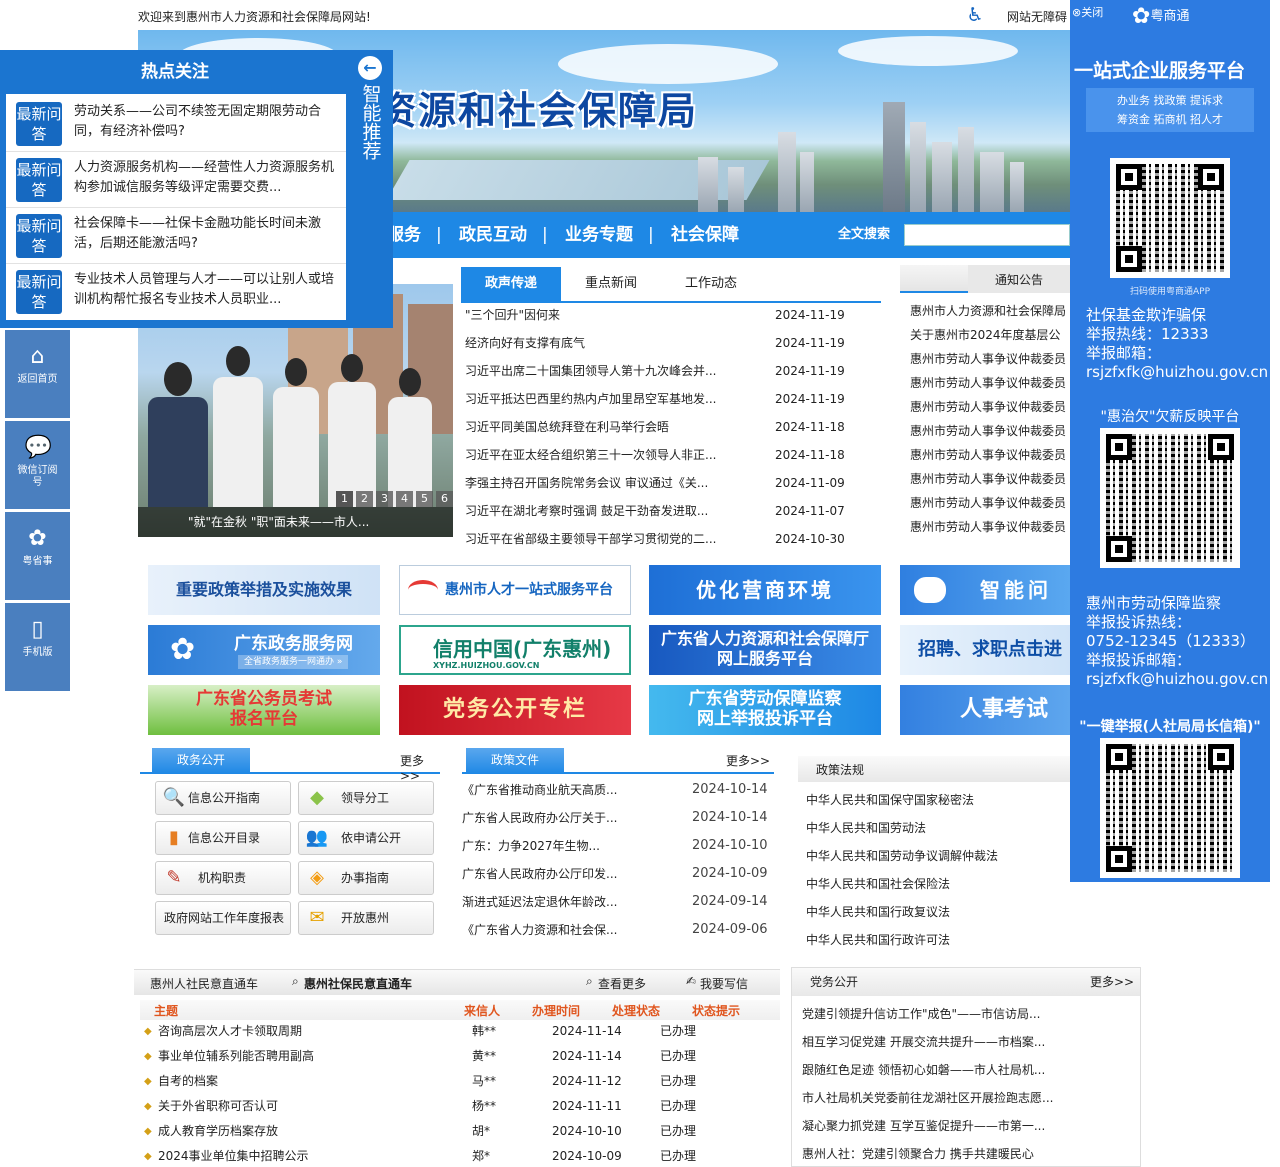 The image size is (1280, 1167). What do you see at coordinates (985, 590) in the screenshot?
I see `promo-smart-qa: 智能问` at bounding box center [985, 590].